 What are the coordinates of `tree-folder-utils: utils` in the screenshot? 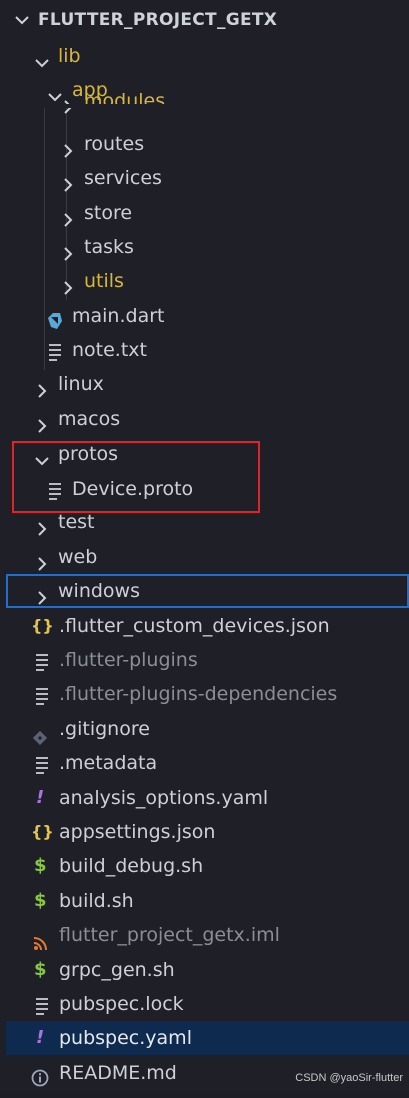 It's located at (204, 281).